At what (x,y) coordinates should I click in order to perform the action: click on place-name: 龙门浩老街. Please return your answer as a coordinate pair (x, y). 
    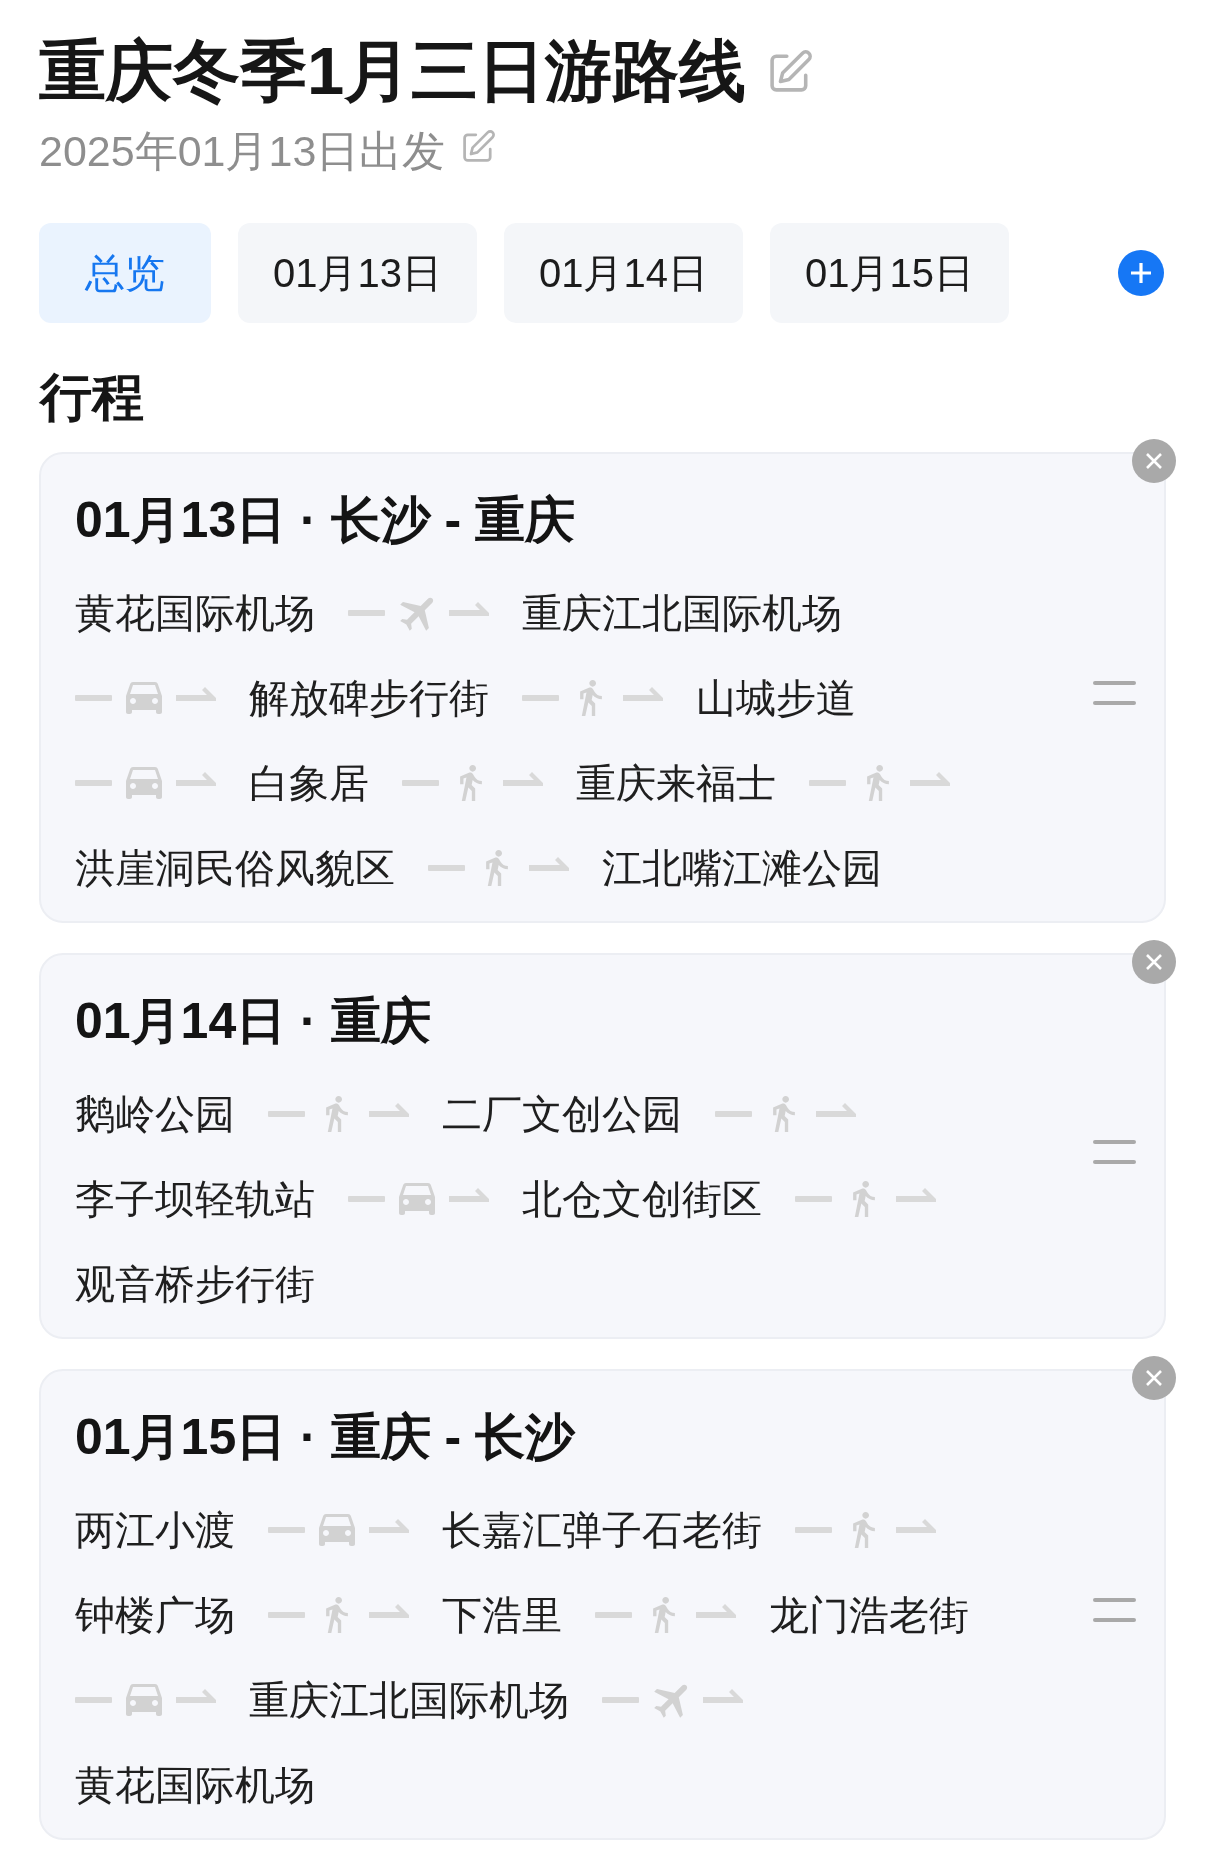
    Looking at the image, I should click on (869, 1615).